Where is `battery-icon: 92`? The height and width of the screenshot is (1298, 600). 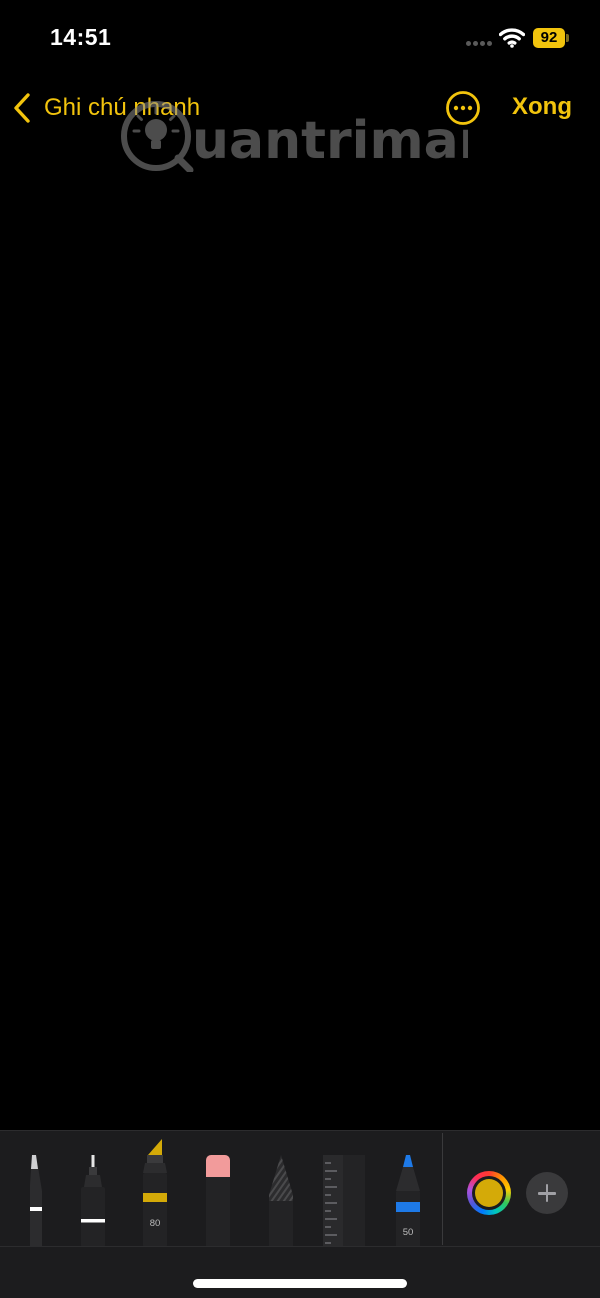 battery-icon: 92 is located at coordinates (551, 38).